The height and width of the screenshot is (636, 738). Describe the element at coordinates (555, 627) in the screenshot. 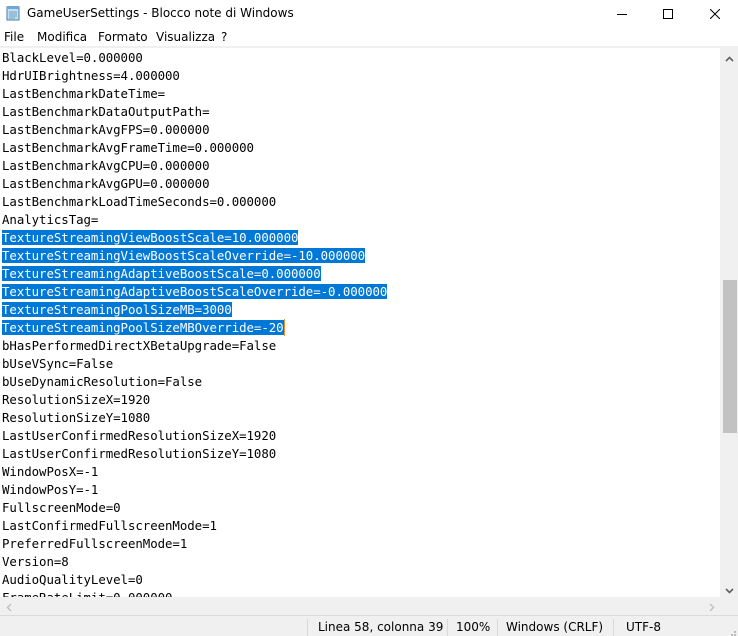

I see `line-ending: Windows (CRLF)` at that location.